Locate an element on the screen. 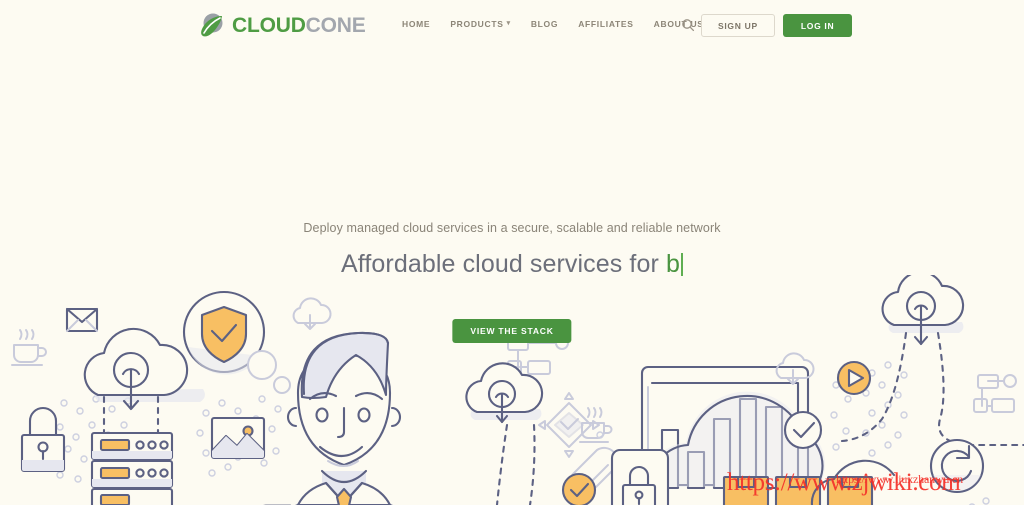 This screenshot has height=505, width=1024. nav-item-products-label: PRODUCTS is located at coordinates (477, 24).